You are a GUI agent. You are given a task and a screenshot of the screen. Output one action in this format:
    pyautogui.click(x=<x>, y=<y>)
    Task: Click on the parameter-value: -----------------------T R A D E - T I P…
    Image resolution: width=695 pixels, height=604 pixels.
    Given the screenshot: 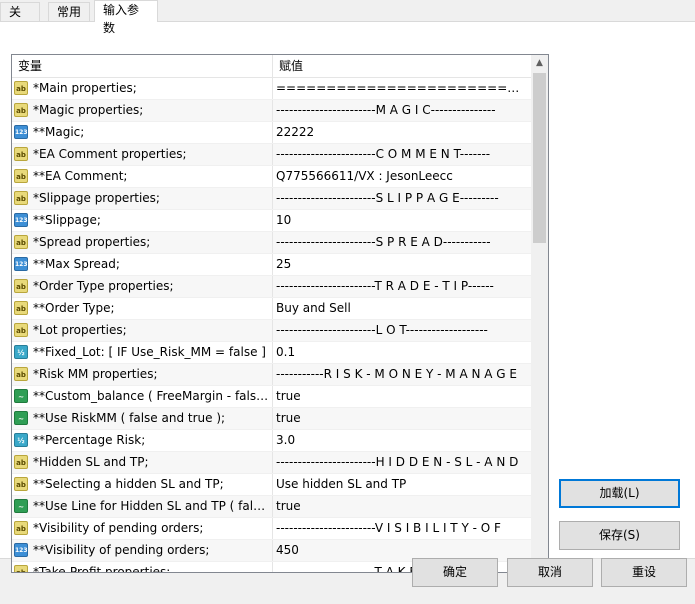 What is the action you would take?
    pyautogui.click(x=402, y=286)
    